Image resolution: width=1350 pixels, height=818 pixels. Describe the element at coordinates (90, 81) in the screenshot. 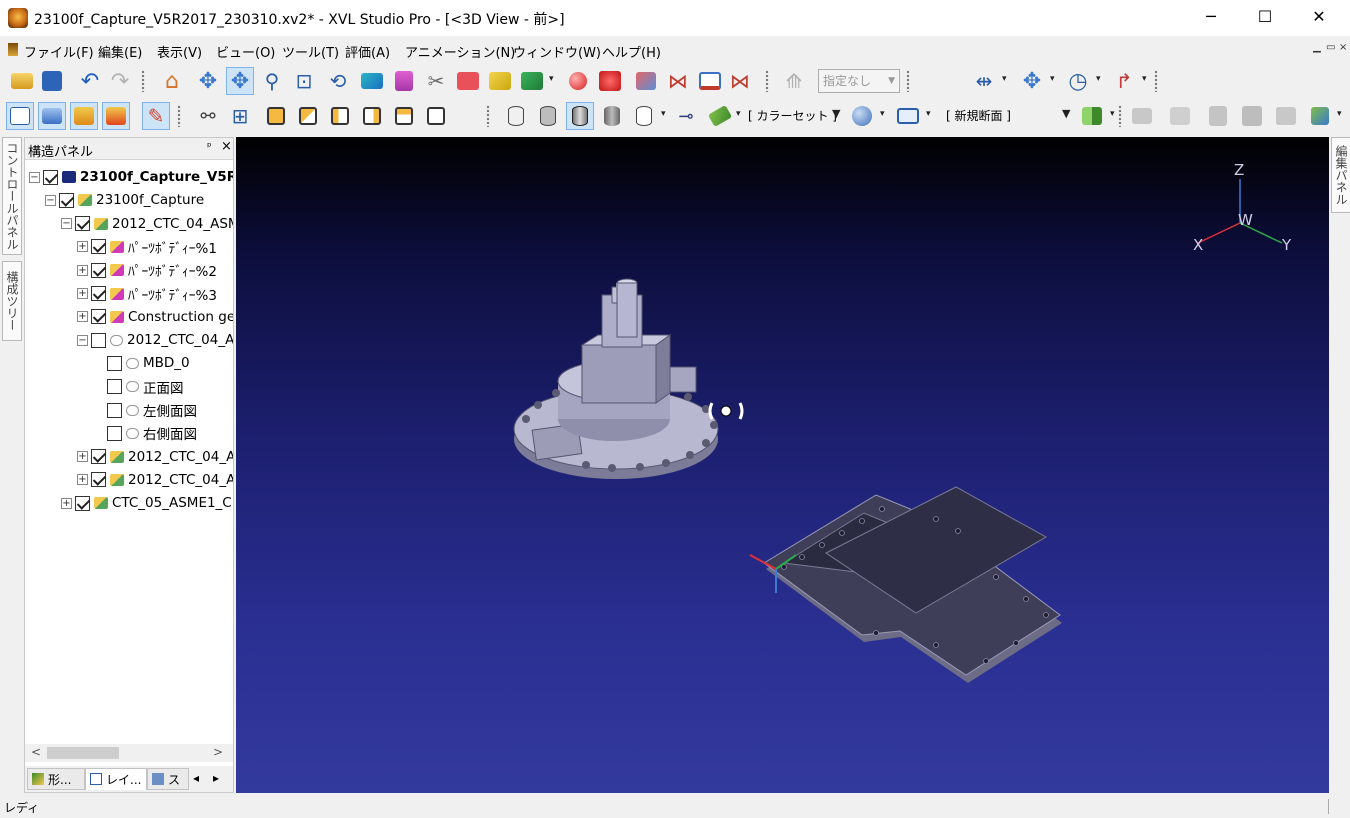

I see `undo-button: ↶` at that location.